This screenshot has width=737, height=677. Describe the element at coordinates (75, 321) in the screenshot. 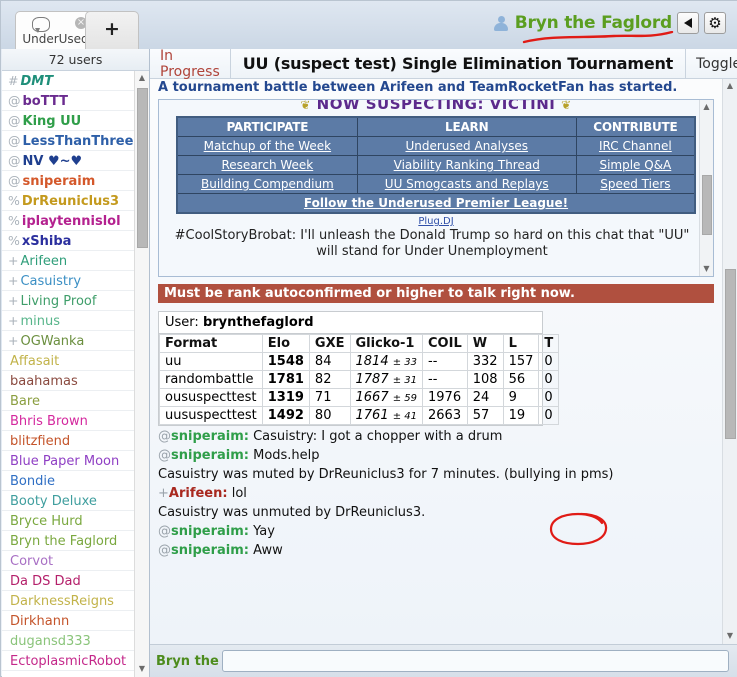

I see `user-list-item: + minus` at that location.